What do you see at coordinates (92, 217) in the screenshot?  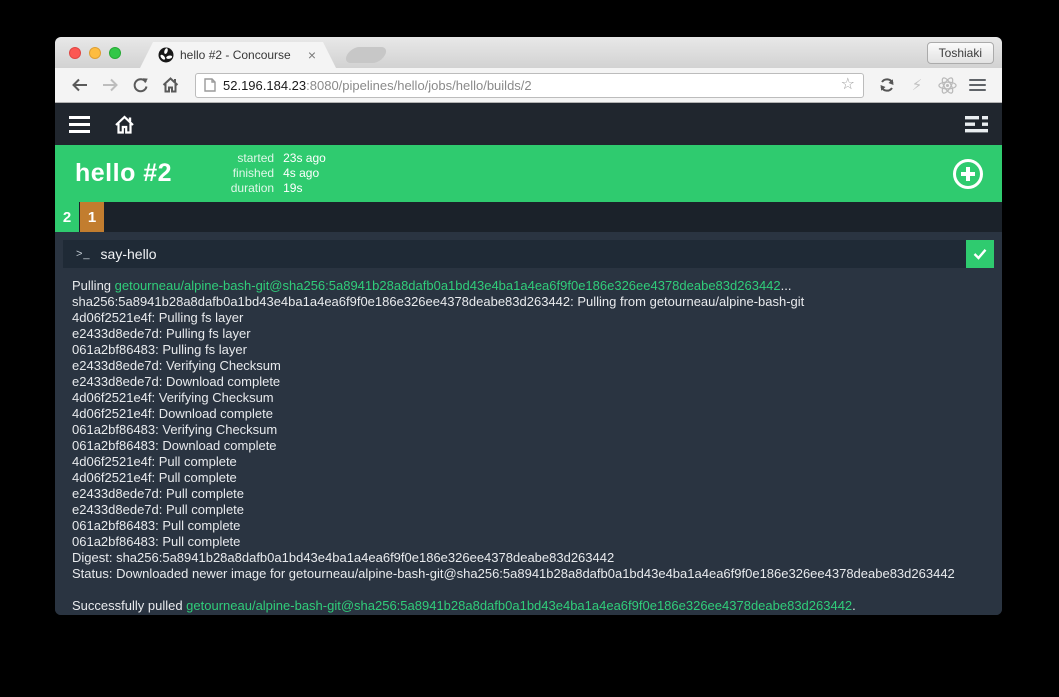 I see `build-tab-1: 1` at bounding box center [92, 217].